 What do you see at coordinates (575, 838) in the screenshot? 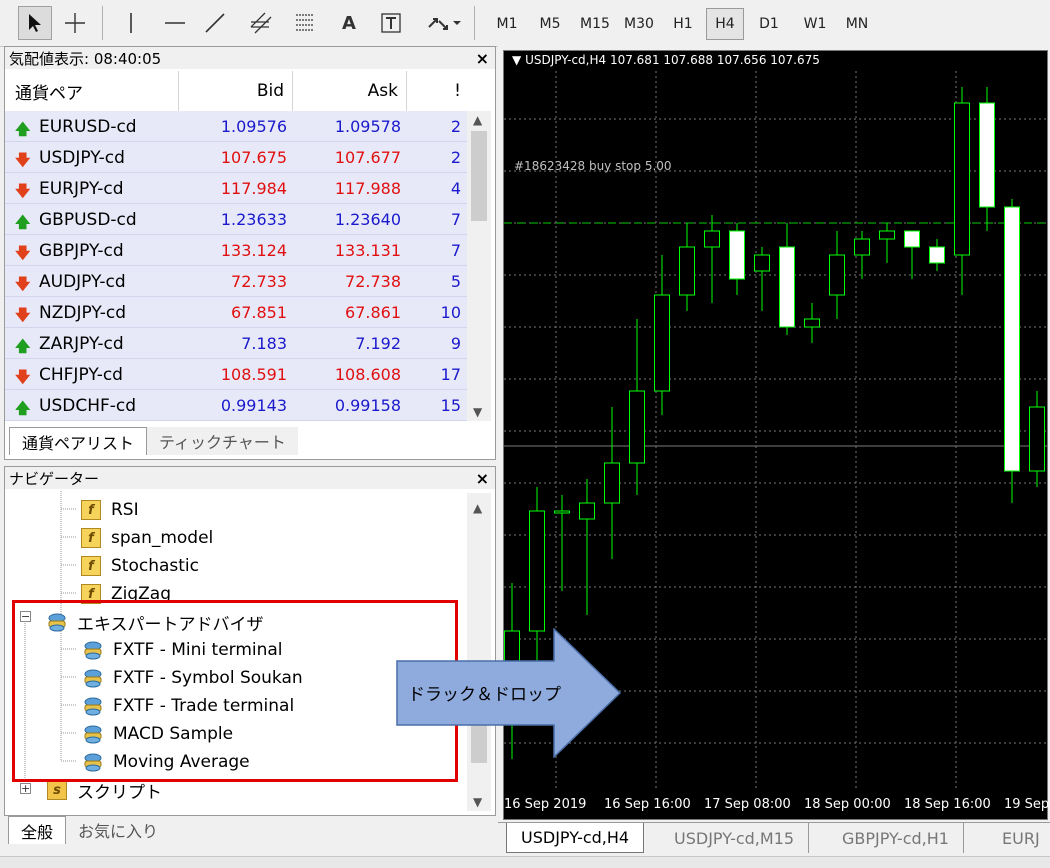
I see `chart-tab-usdjpy-h4: USDJPY-cd,H4` at bounding box center [575, 838].